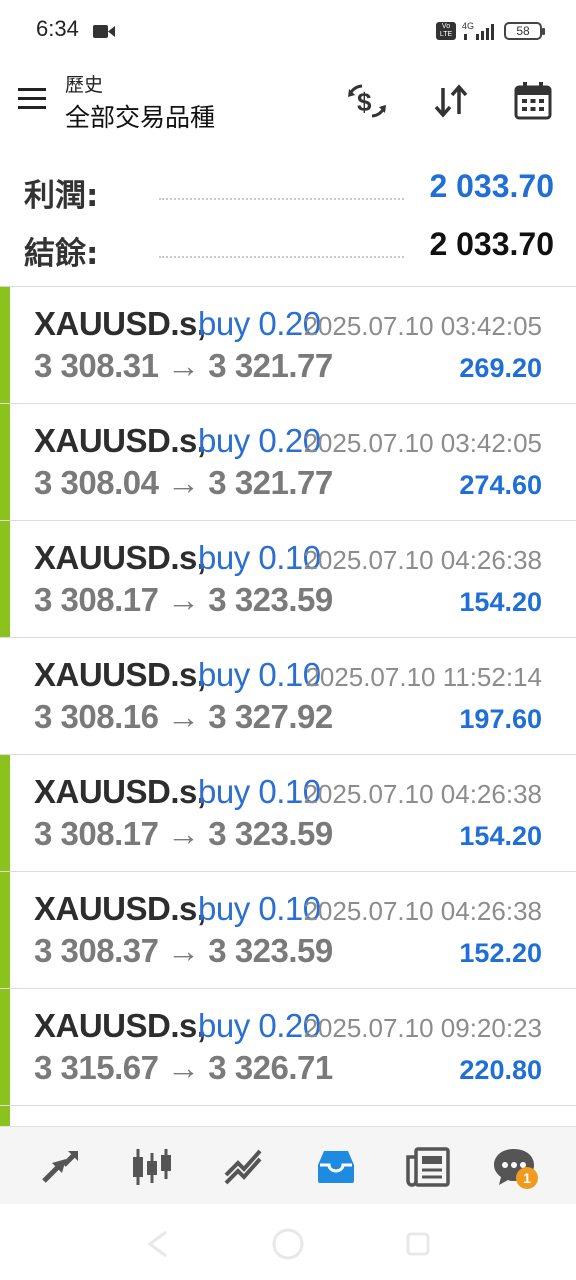  Describe the element at coordinates (491, 186) in the screenshot. I see `profit-value: 2 033.70` at that location.